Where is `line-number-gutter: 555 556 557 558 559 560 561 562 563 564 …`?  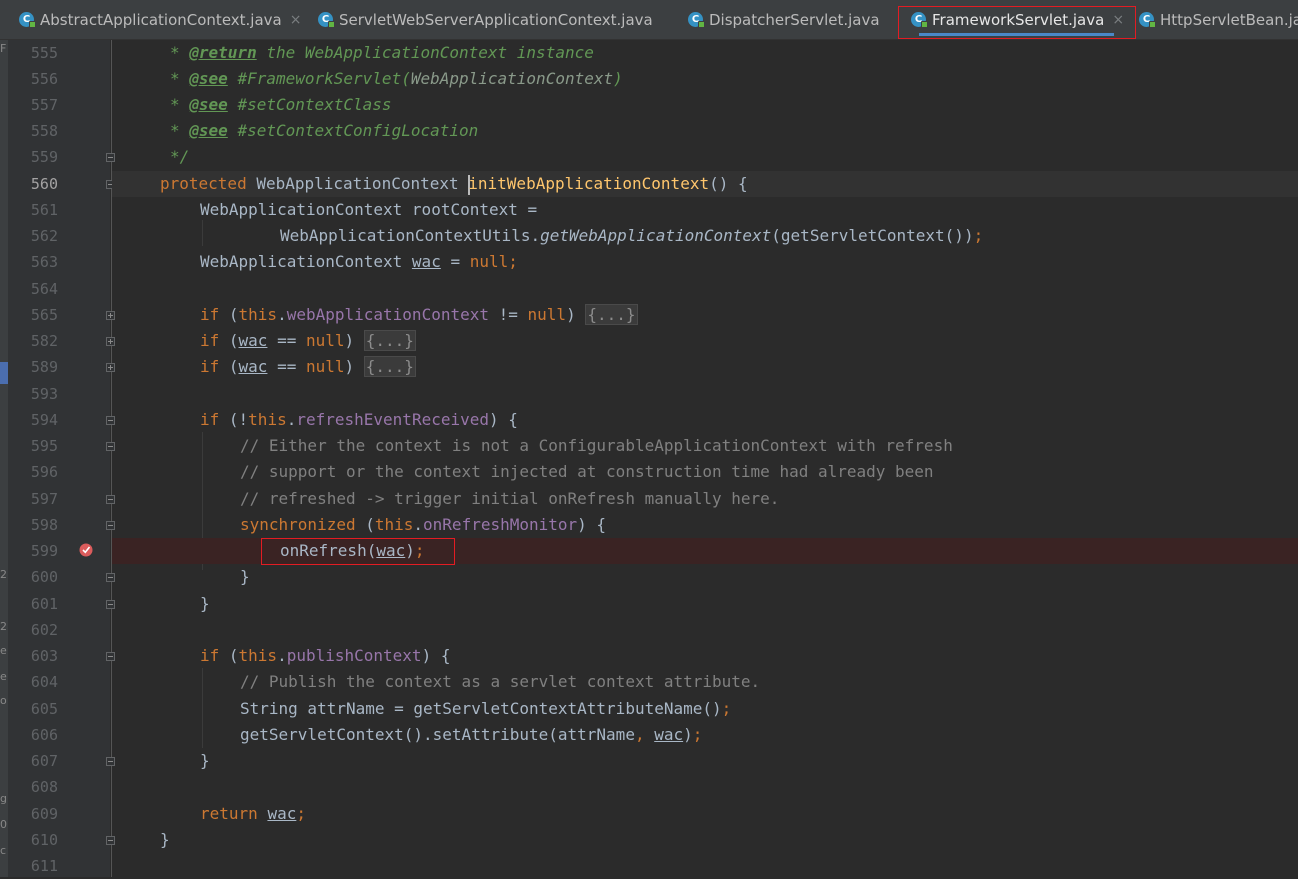
line-number-gutter: 555 556 557 558 559 560 561 562 563 564 … is located at coordinates (59, 458).